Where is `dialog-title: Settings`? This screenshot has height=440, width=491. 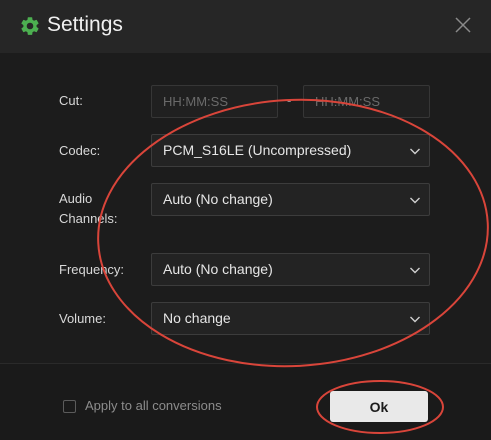
dialog-title: Settings is located at coordinates (85, 24).